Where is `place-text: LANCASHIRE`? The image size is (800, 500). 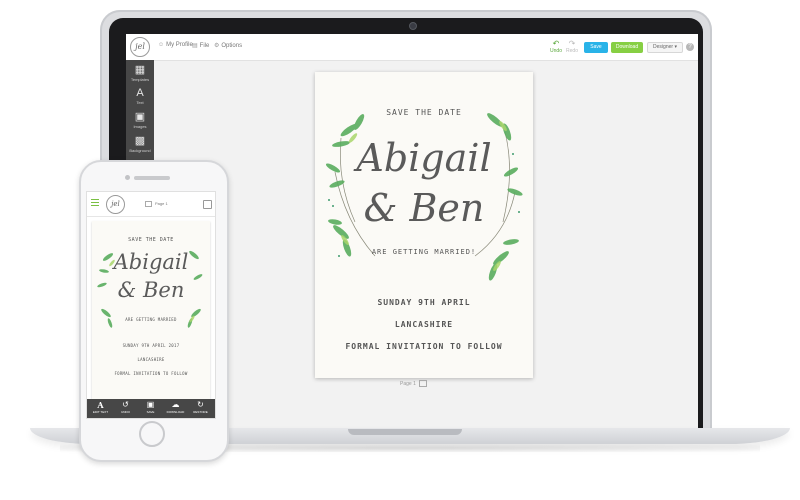
place-text: LANCASHIRE is located at coordinates (424, 324).